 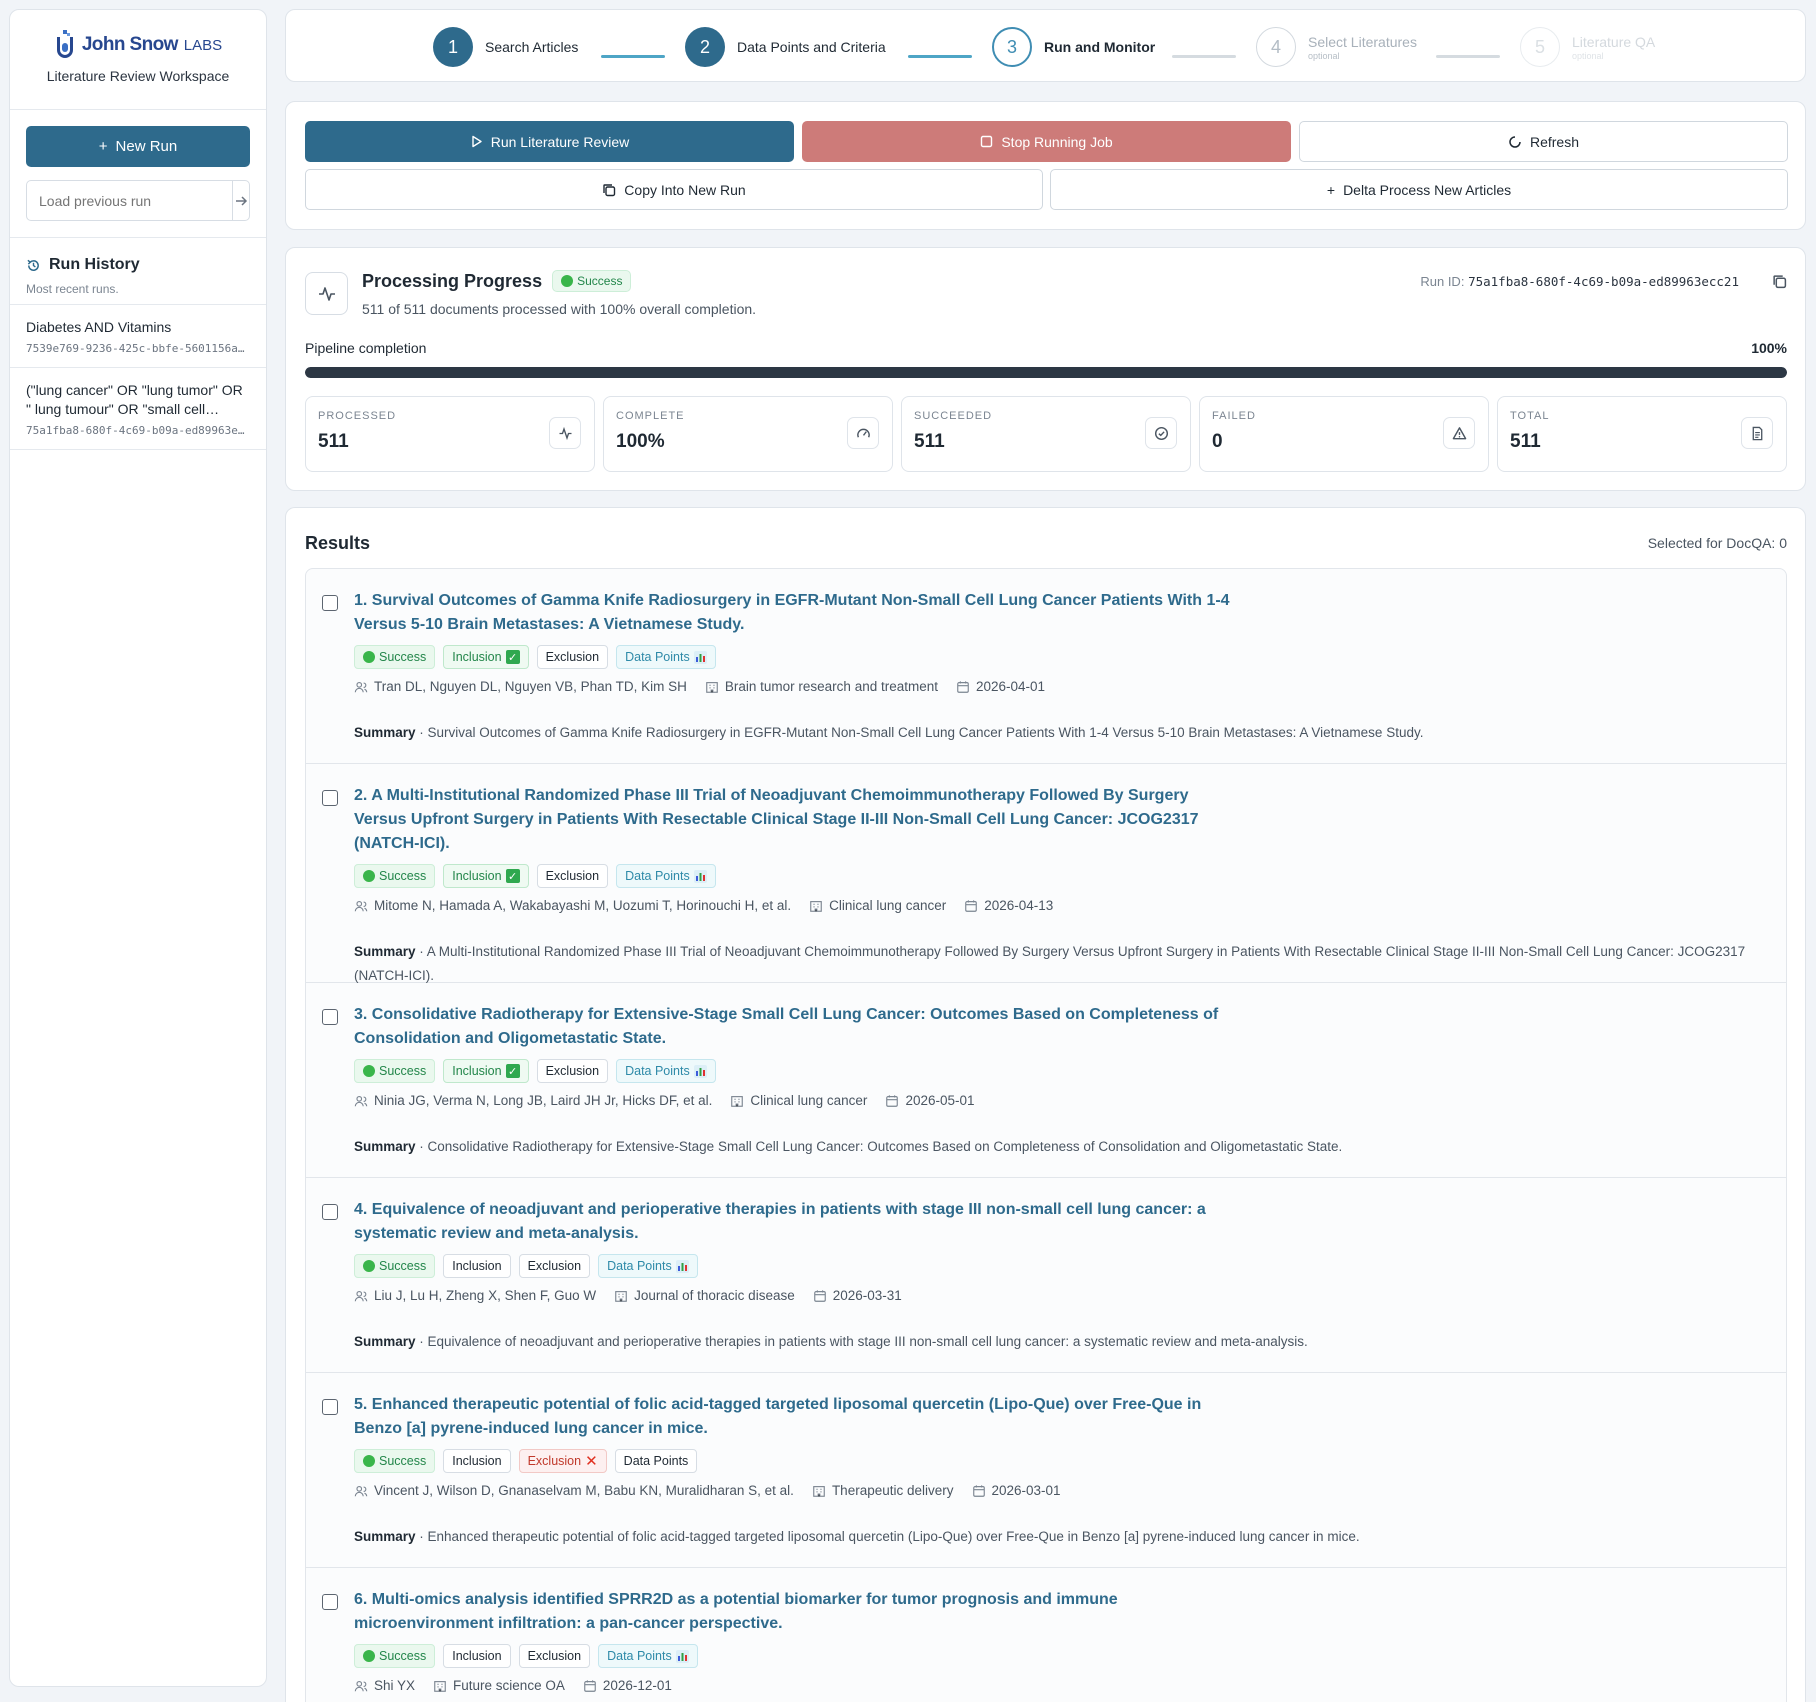 I want to click on load-run-input, so click(x=129, y=200).